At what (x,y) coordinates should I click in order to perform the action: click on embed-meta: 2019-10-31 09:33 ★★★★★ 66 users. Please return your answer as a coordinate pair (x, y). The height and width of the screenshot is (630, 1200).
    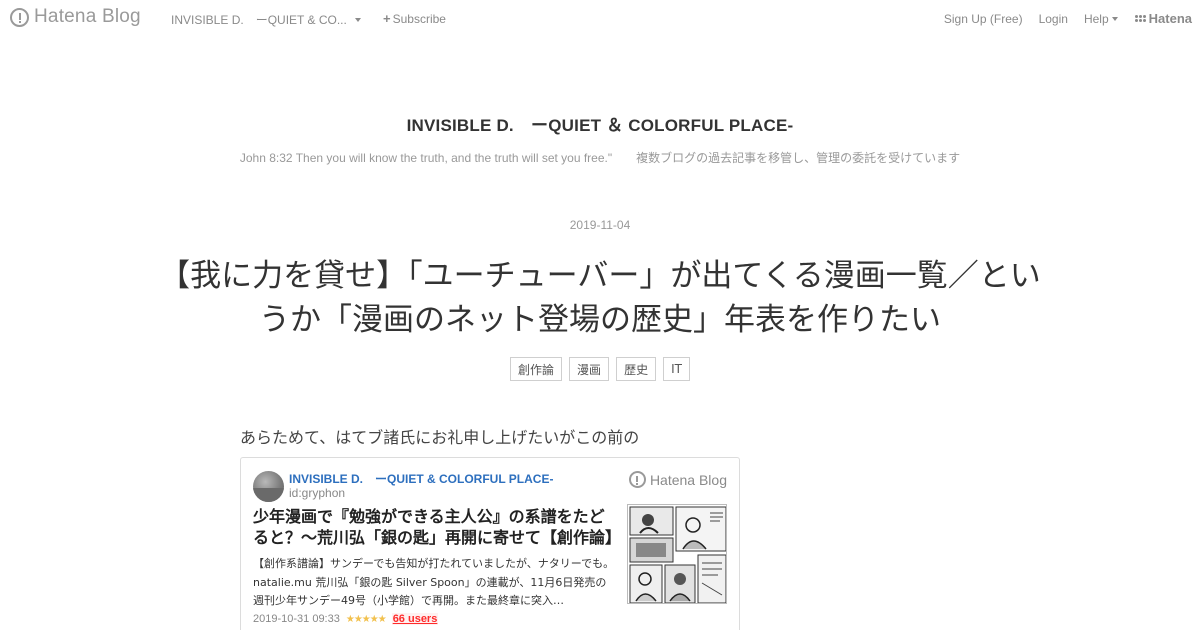
    Looking at the image, I should click on (348, 619).